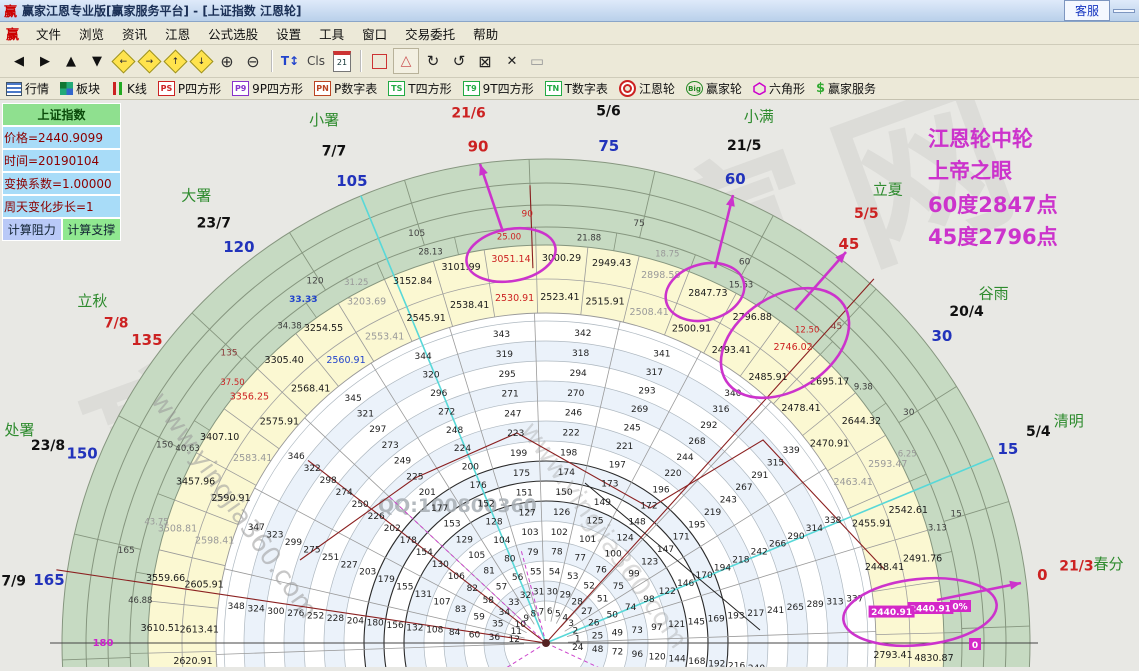 The width and height of the screenshot is (1139, 671). Describe the element at coordinates (201, 61) in the screenshot. I see `diamond-down-icon: ↓` at that location.